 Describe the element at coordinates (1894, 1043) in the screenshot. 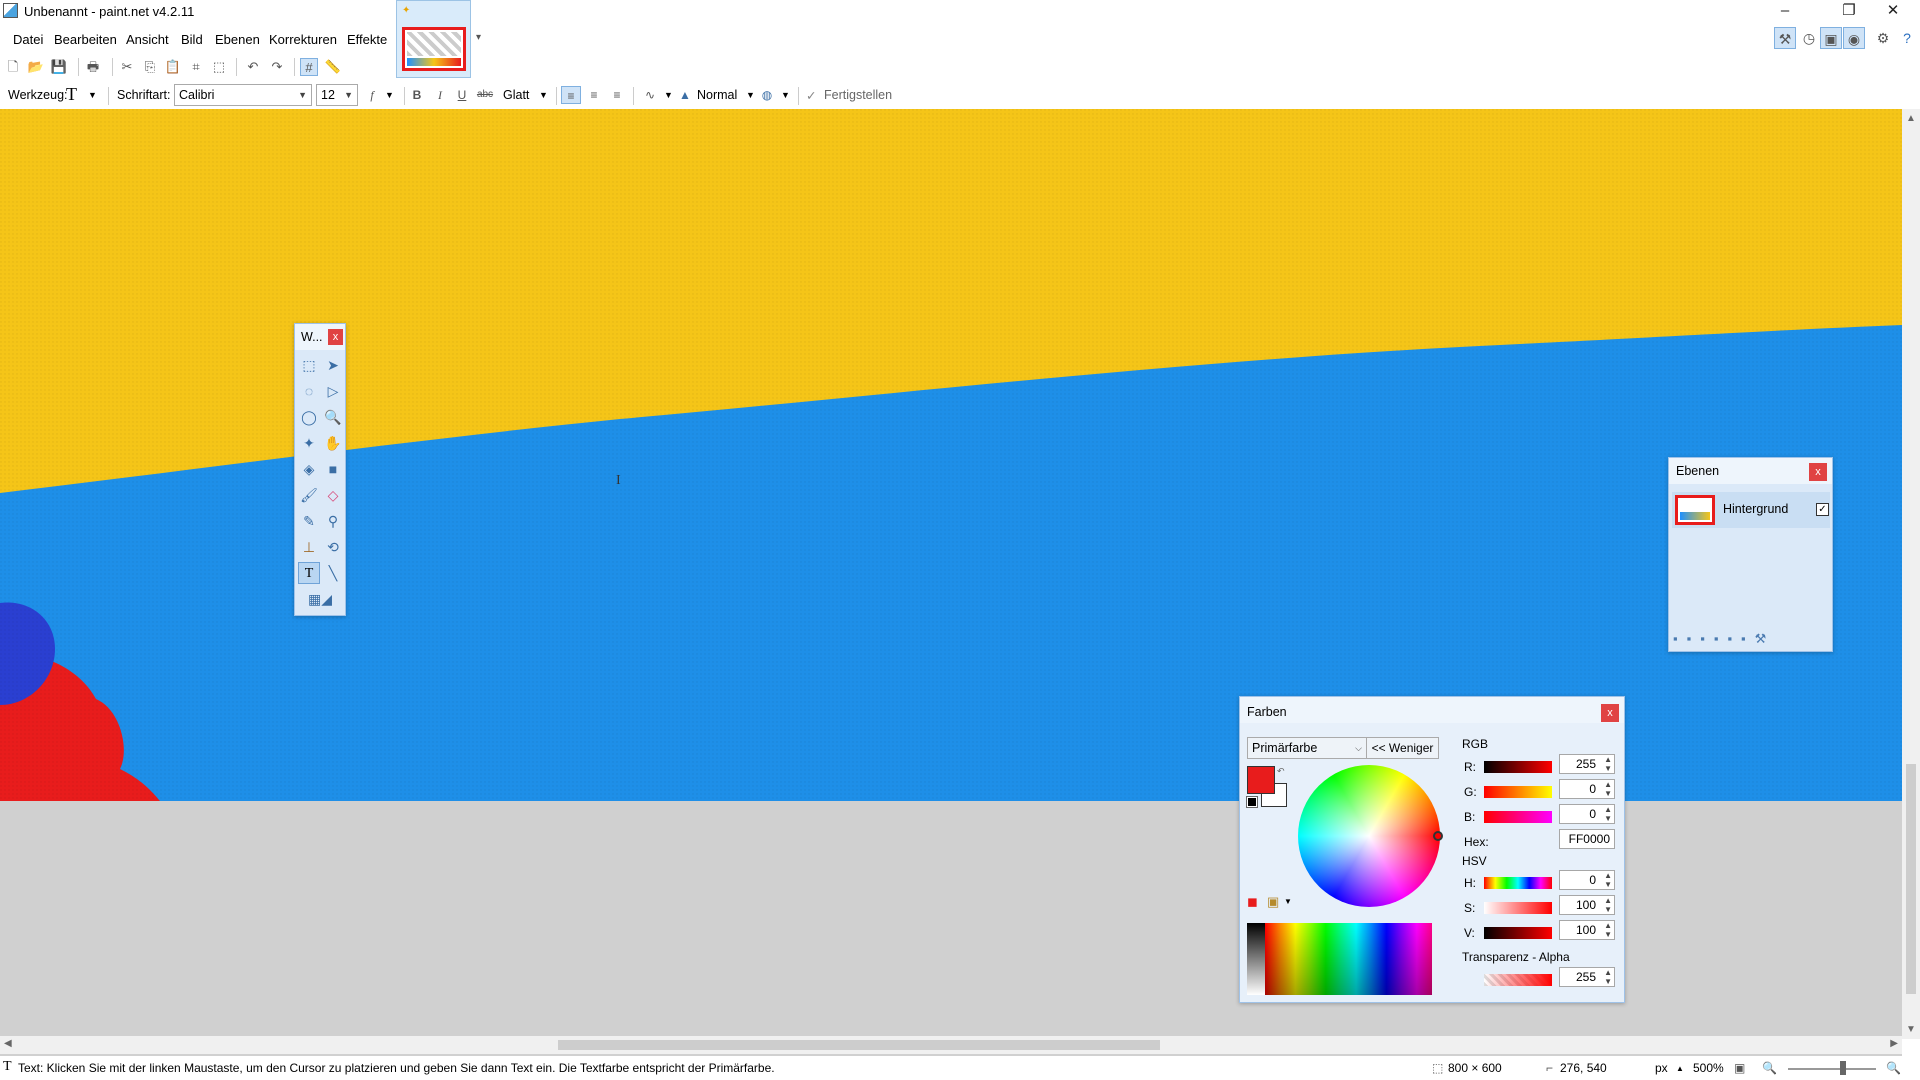

I see `scroll-right-icon: ▶` at that location.